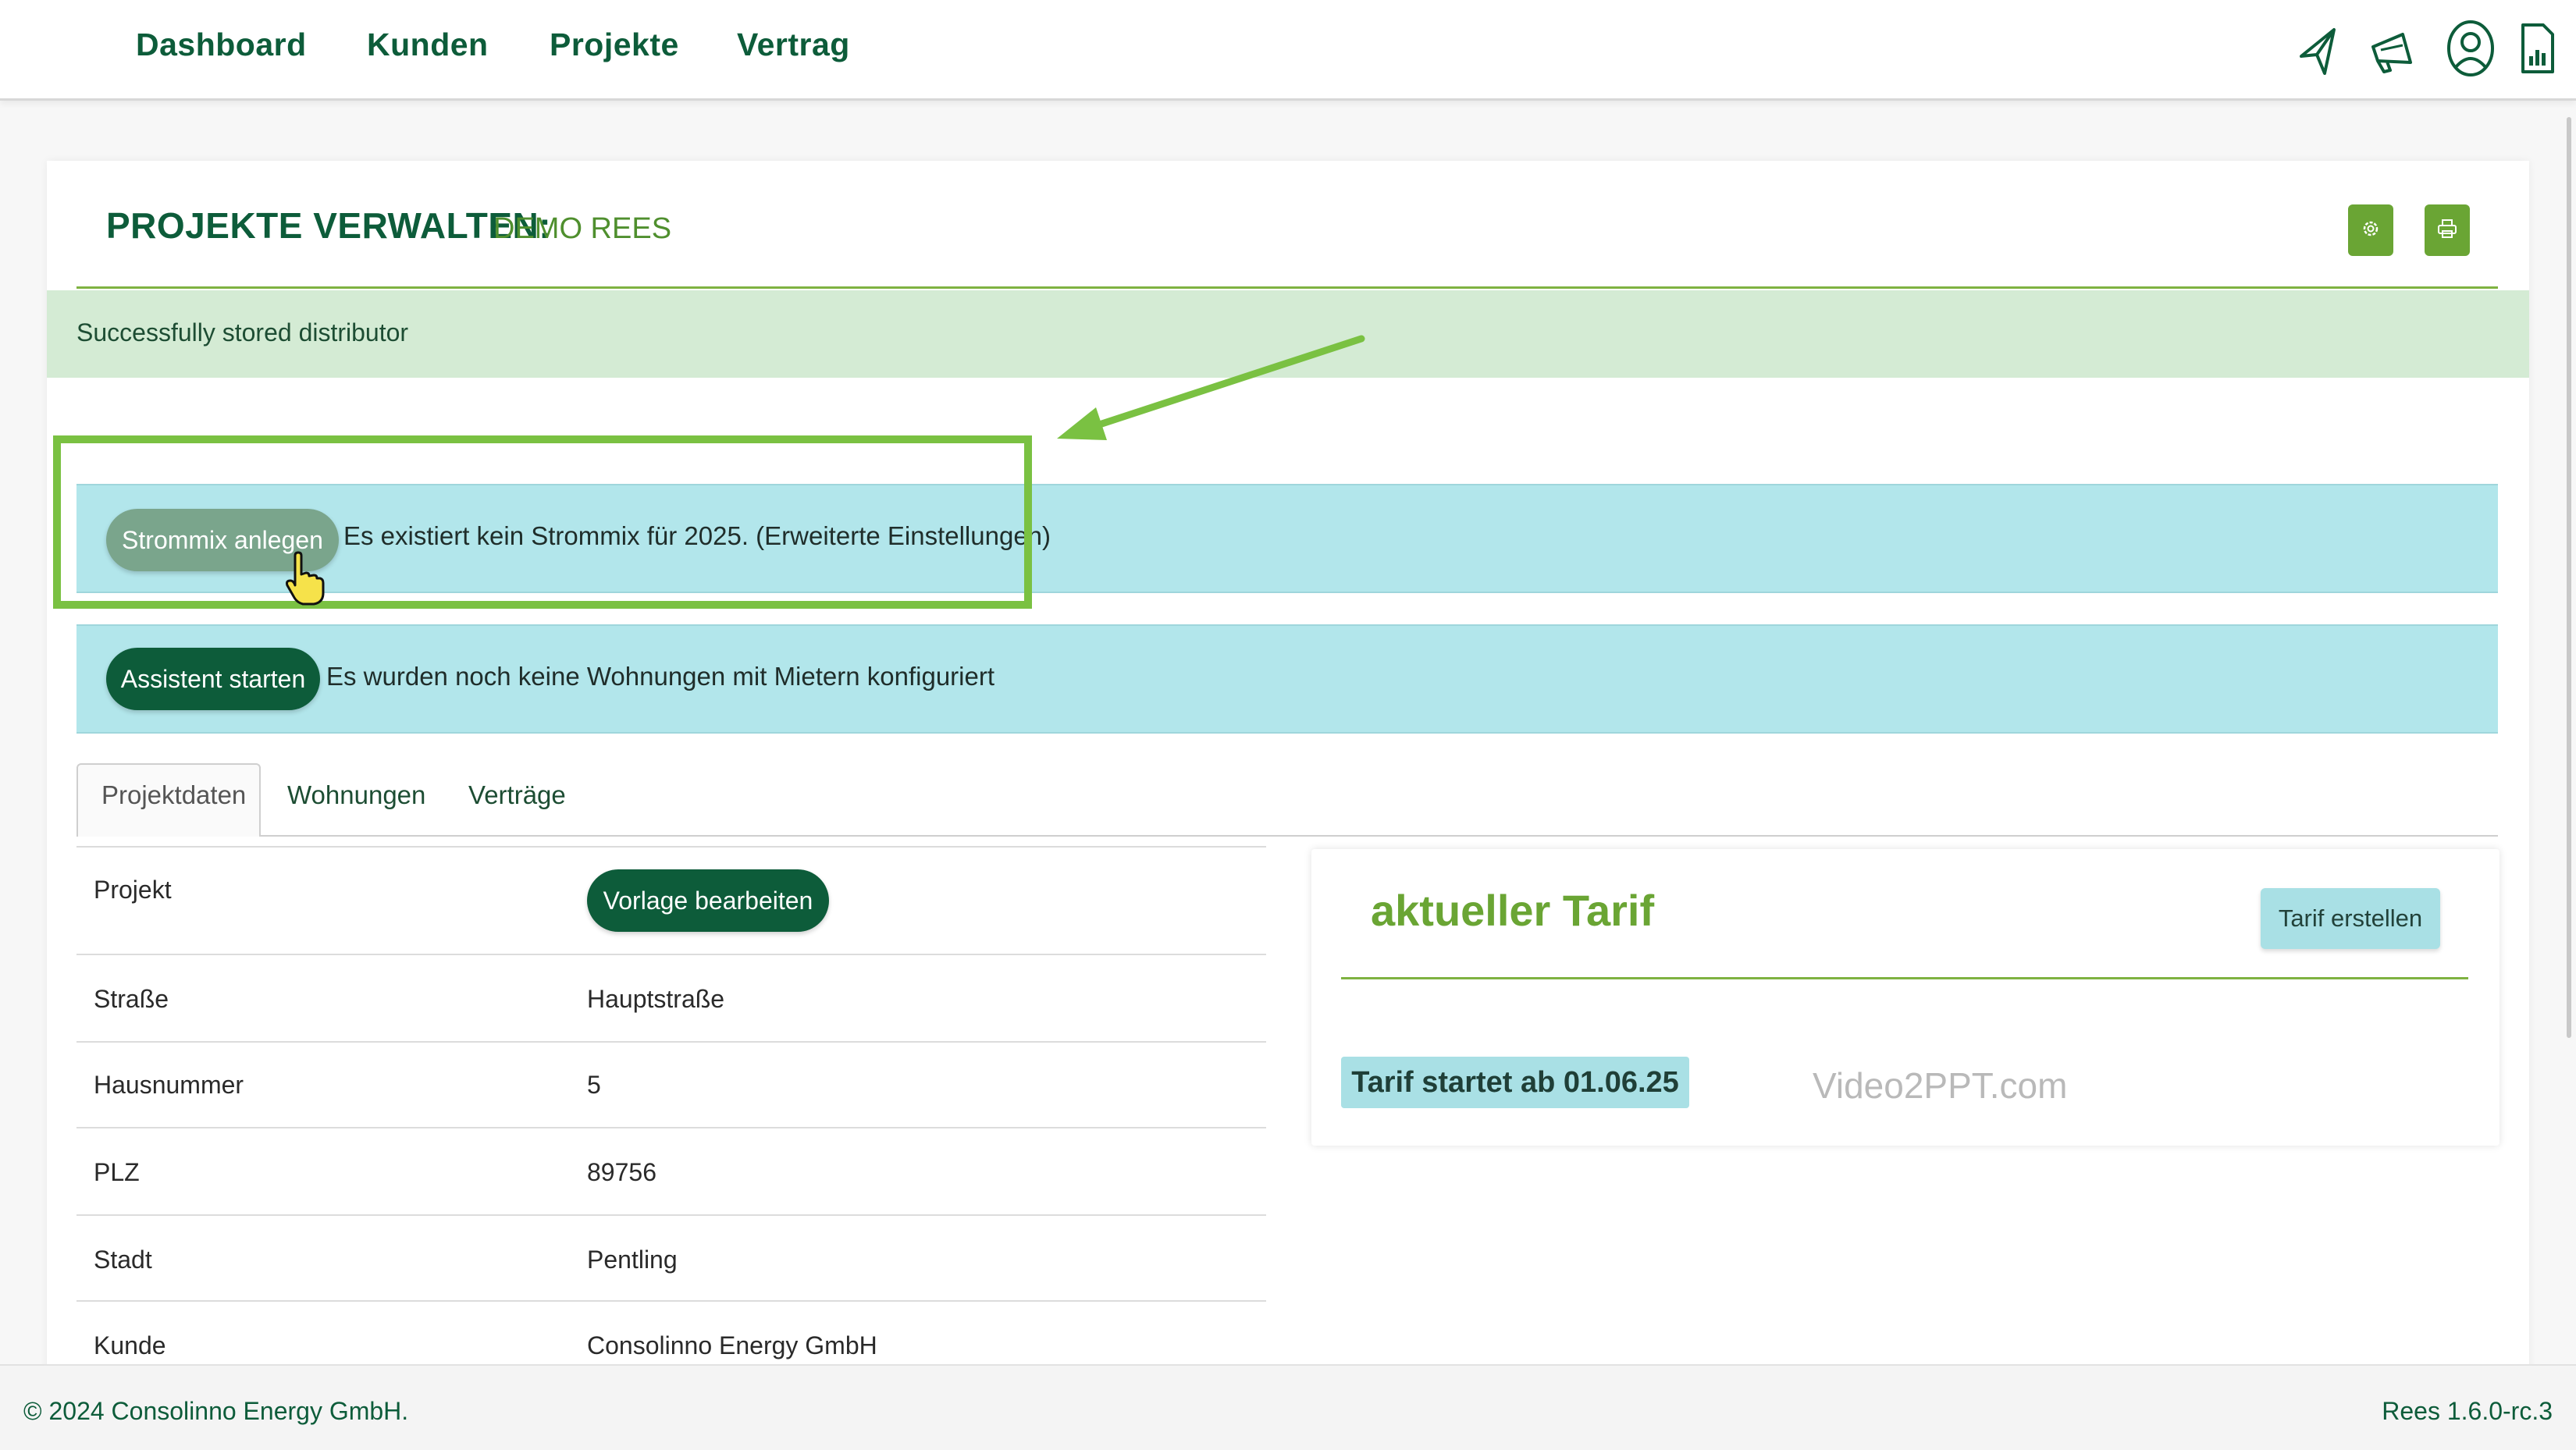  What do you see at coordinates (732, 1345) in the screenshot?
I see `table-row-value: Consolinno Energy GmbH` at bounding box center [732, 1345].